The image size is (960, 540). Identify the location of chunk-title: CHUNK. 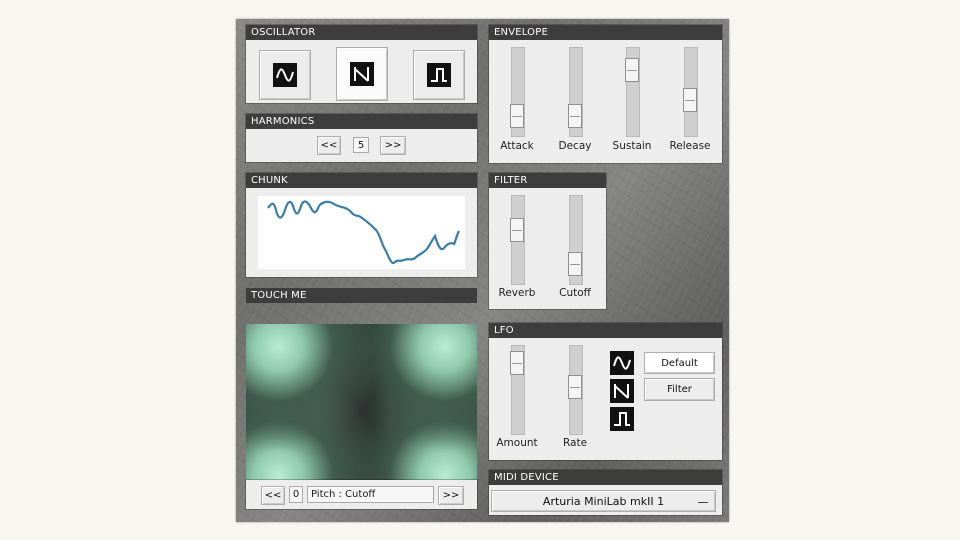
(361, 180).